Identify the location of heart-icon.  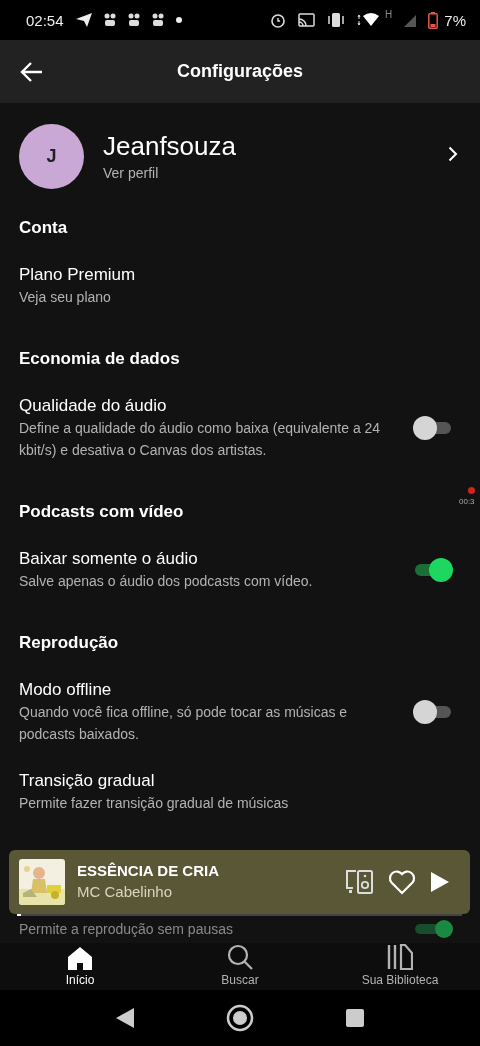
(402, 882).